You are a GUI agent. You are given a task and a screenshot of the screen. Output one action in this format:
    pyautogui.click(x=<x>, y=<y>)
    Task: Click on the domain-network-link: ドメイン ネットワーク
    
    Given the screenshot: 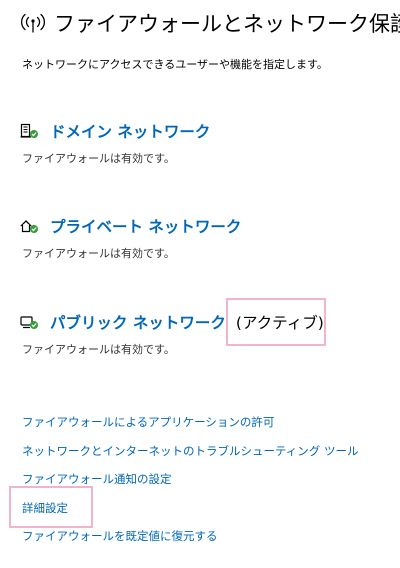 What is the action you would take?
    pyautogui.click(x=130, y=131)
    